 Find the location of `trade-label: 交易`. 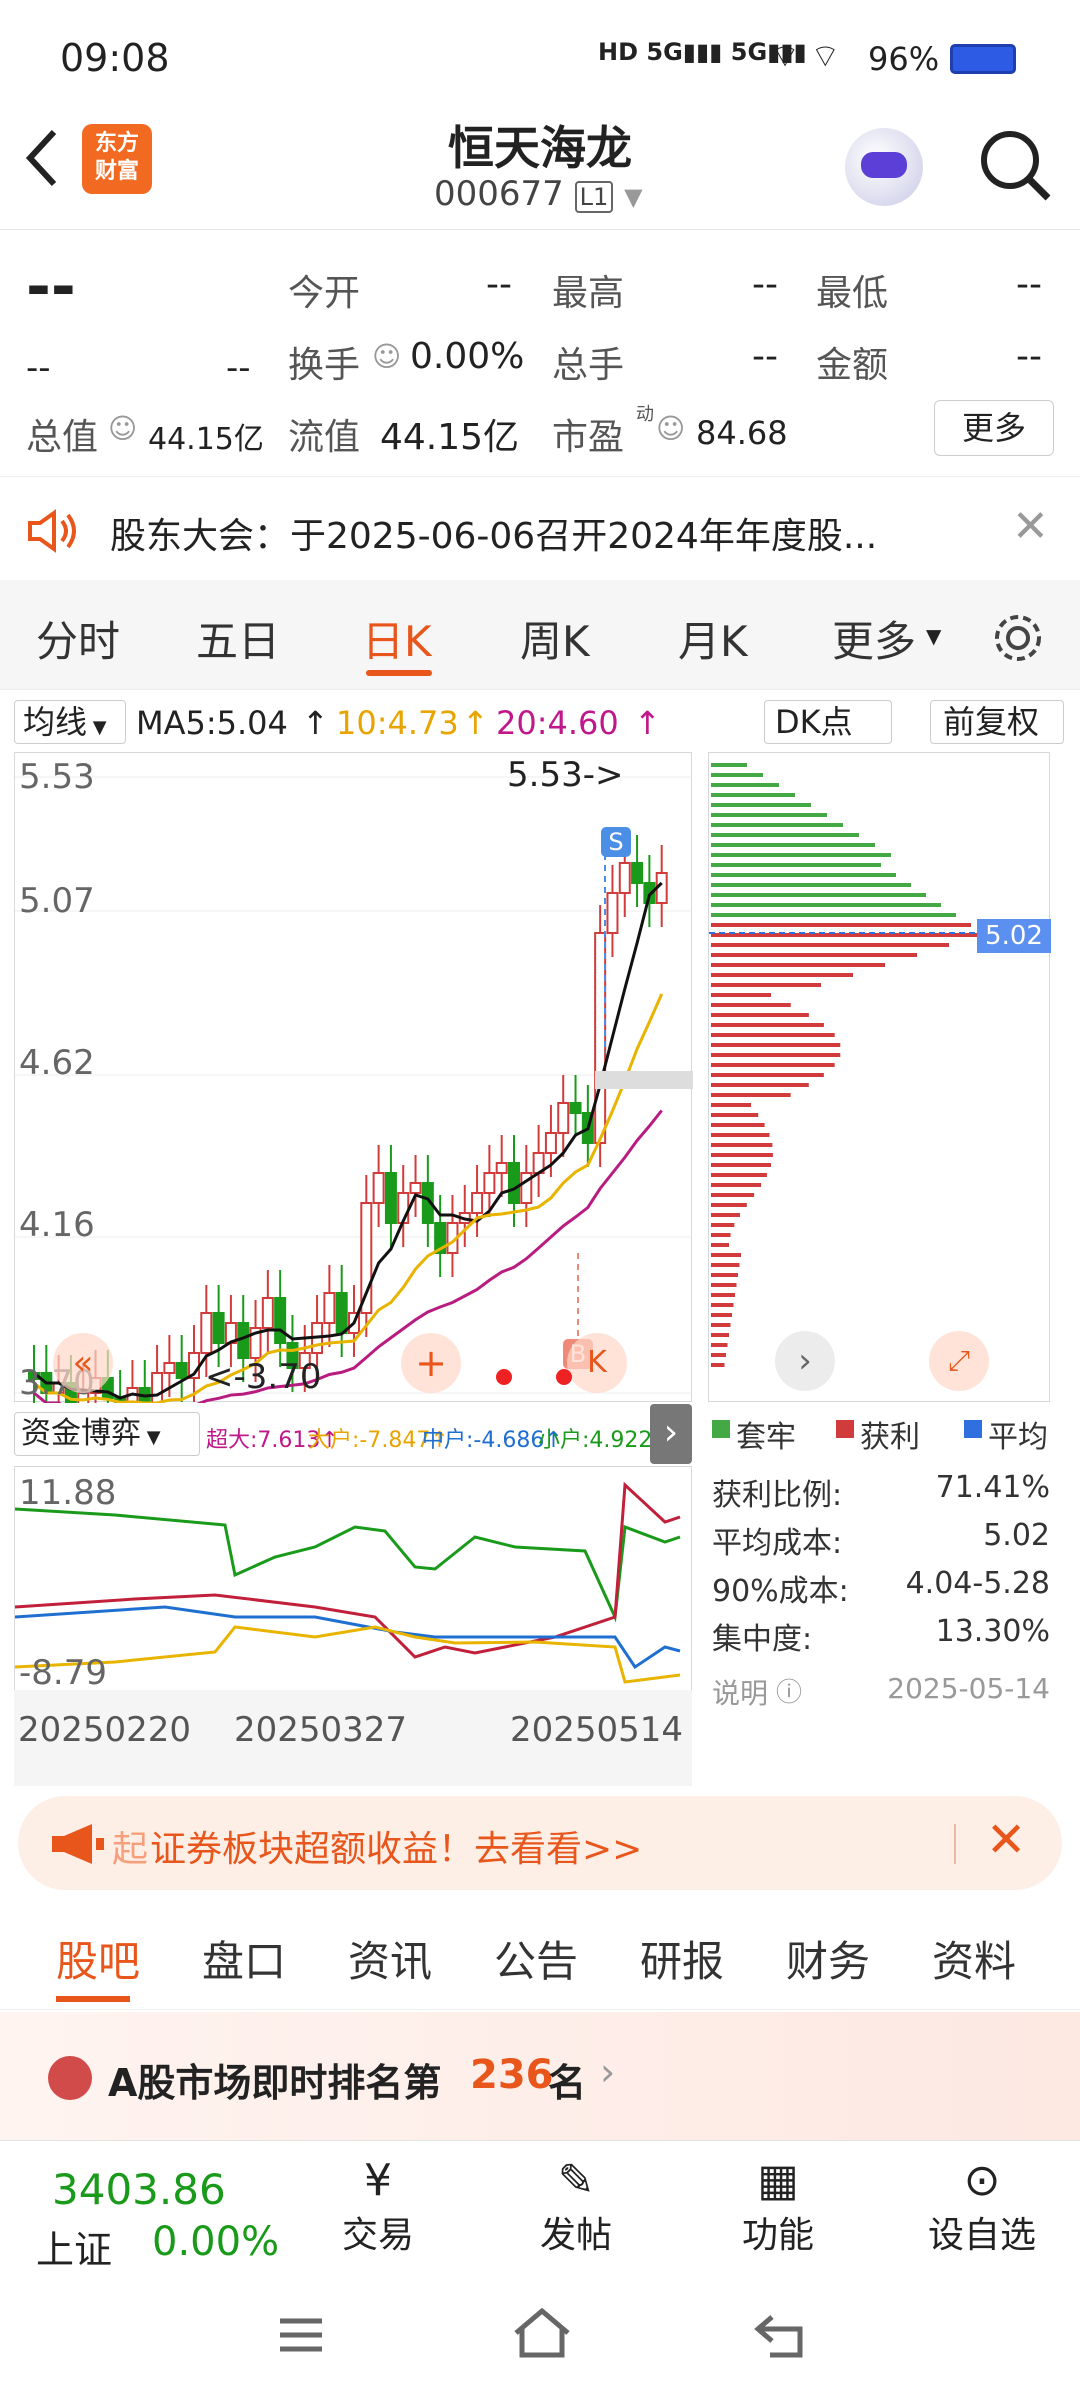

trade-label: 交易 is located at coordinates (377, 2235).